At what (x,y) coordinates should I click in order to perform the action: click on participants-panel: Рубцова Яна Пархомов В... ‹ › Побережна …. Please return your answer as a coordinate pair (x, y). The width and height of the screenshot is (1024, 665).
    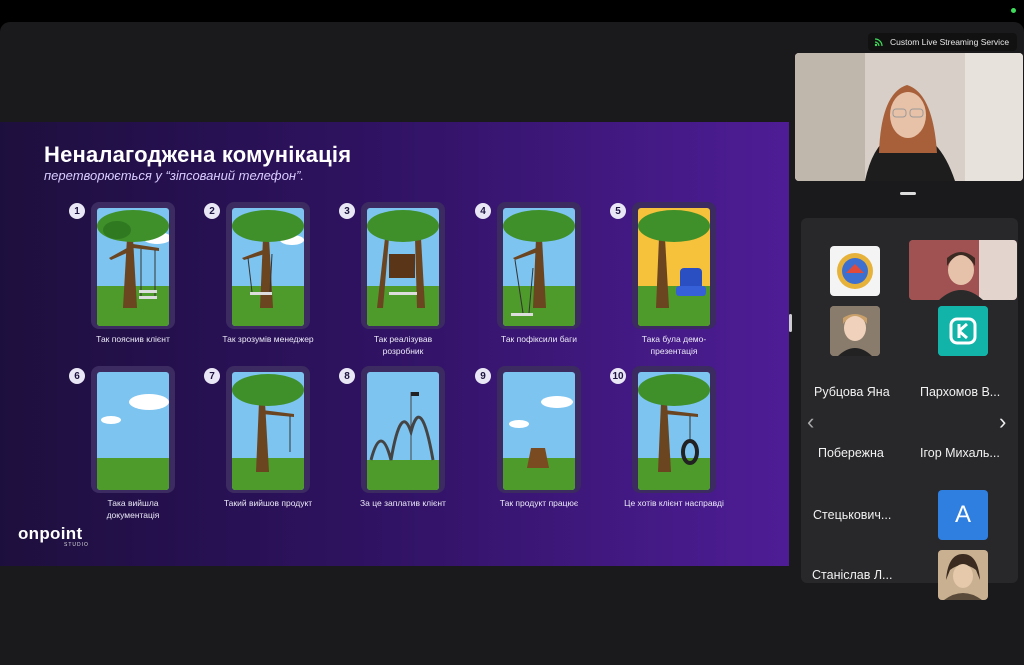
    Looking at the image, I should click on (909, 409).